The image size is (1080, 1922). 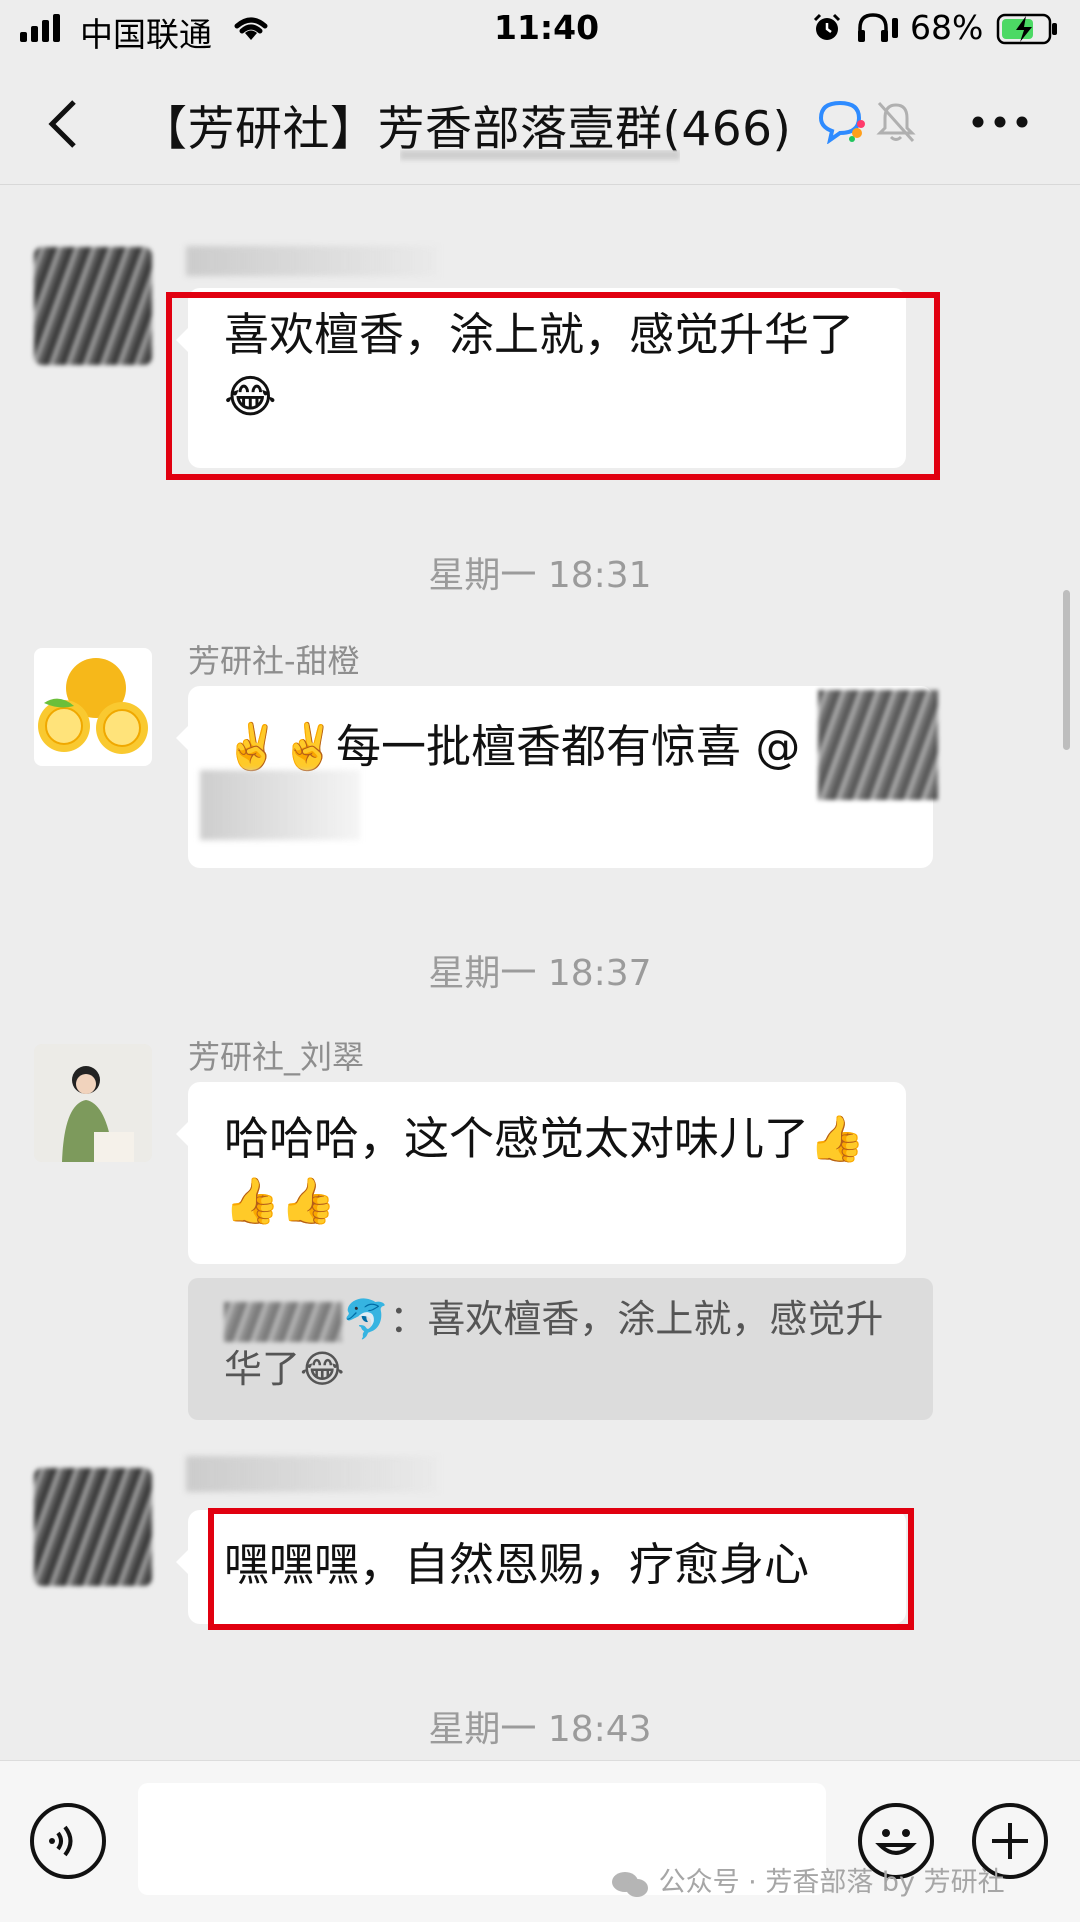 I want to click on orange-avatar-image, so click(x=93, y=706).